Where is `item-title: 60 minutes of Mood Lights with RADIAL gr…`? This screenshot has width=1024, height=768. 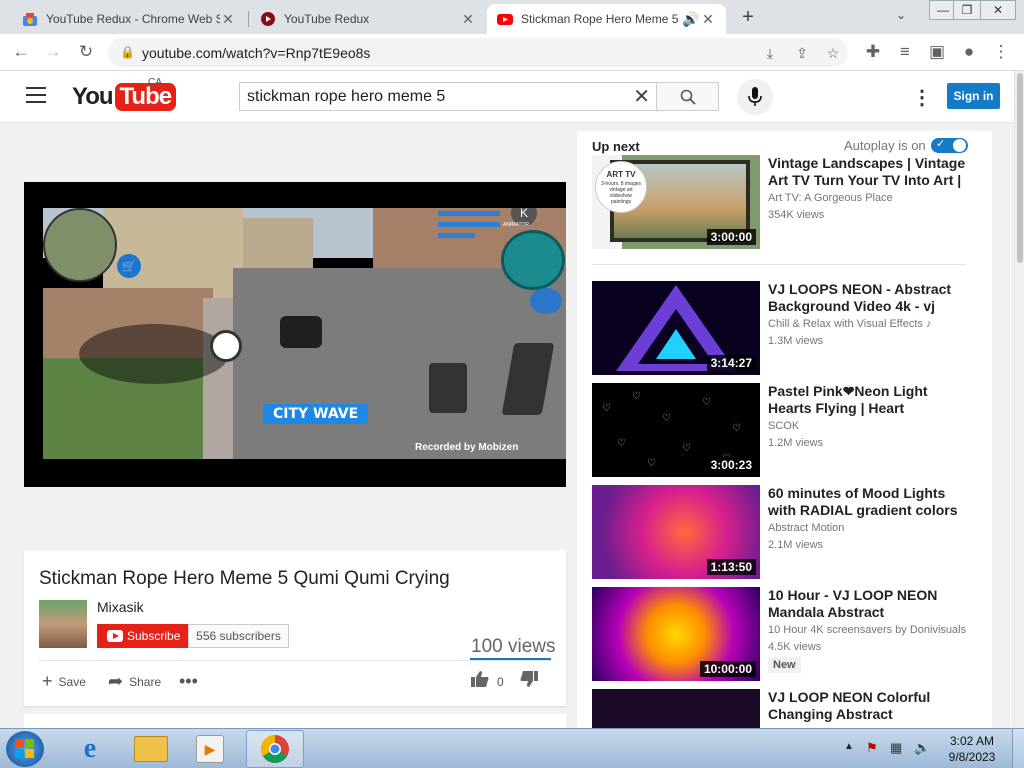
item-title: 60 minutes of Mood Lights with RADIAL gr… is located at coordinates (870, 502).